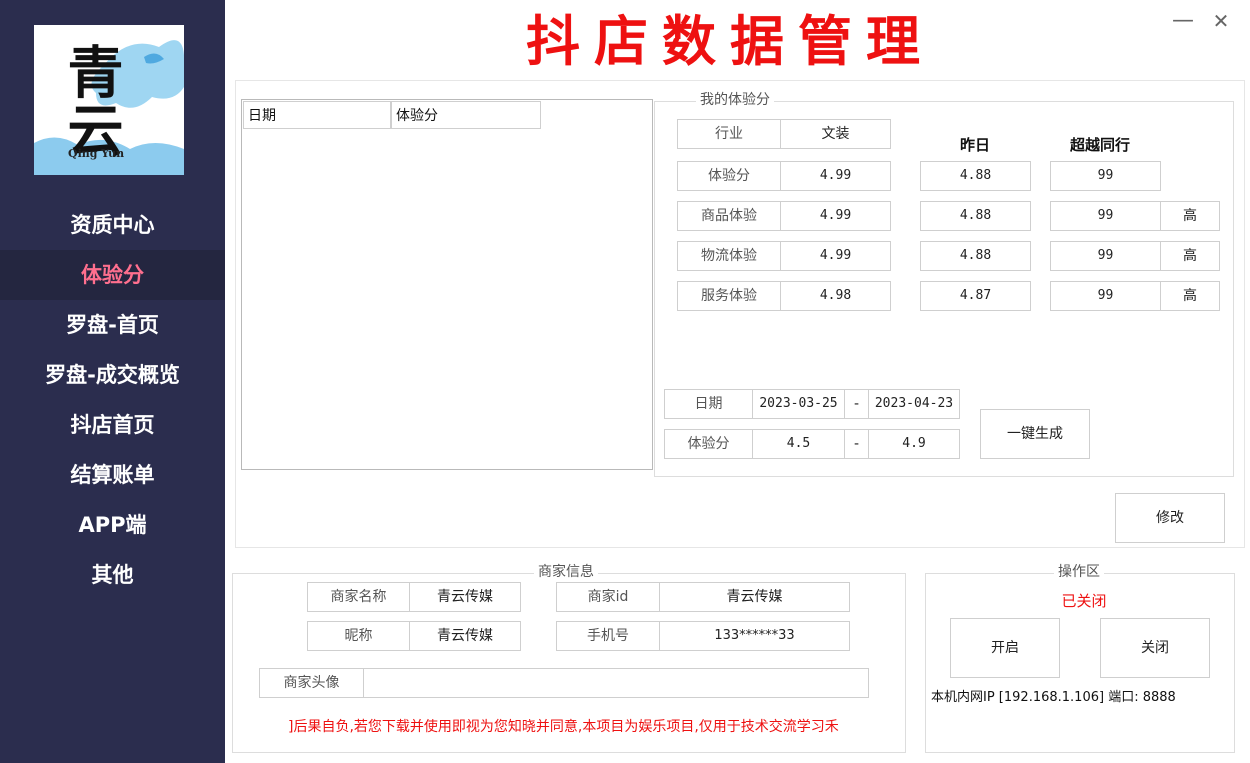 The height and width of the screenshot is (763, 1250). I want to click on start-button: 开启, so click(1005, 648).